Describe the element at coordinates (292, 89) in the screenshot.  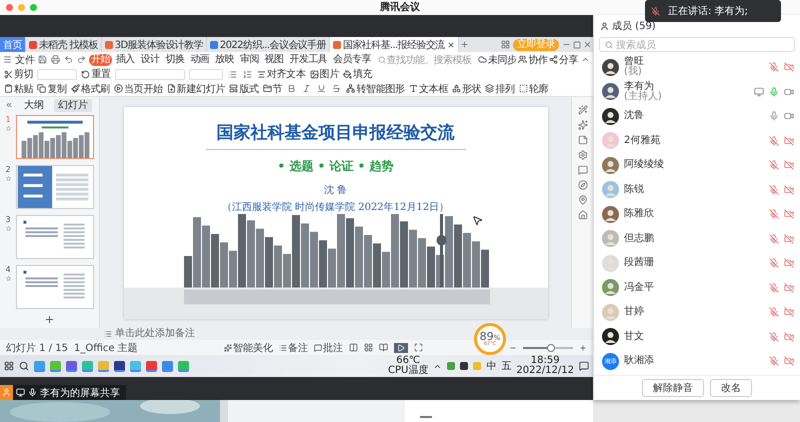
I see `bold-icon` at that location.